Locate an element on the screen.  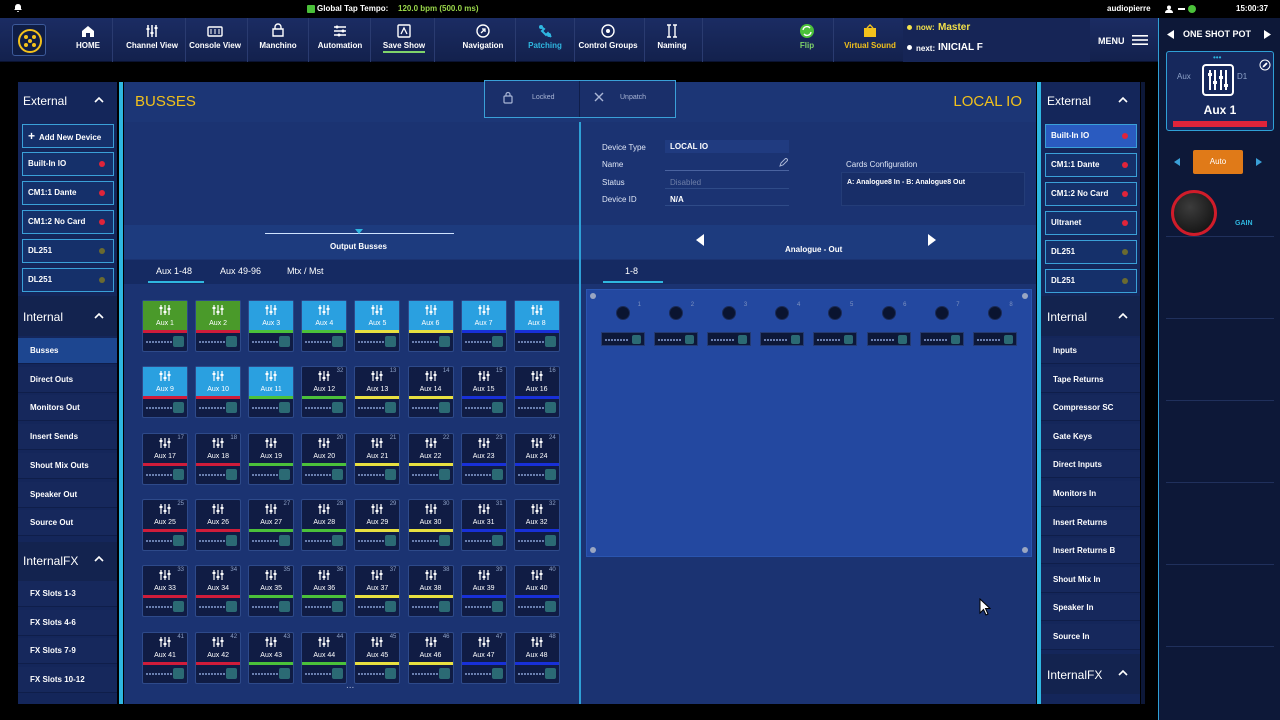
internal-source-item: Source In is located at coordinates (1090, 637).